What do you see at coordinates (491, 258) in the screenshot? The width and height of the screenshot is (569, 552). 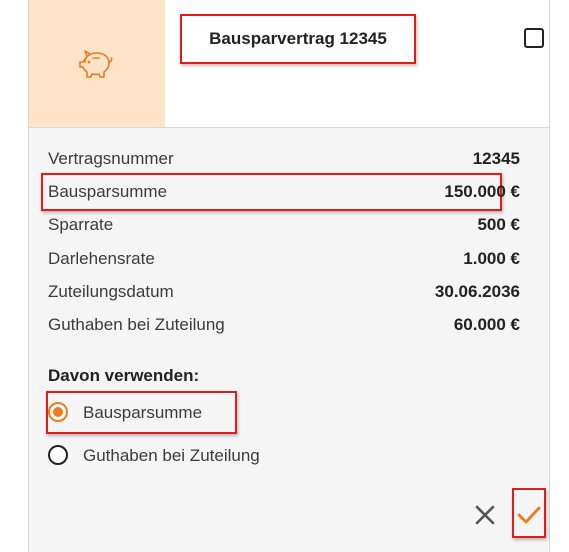 I see `detail-value: 1.000 €` at bounding box center [491, 258].